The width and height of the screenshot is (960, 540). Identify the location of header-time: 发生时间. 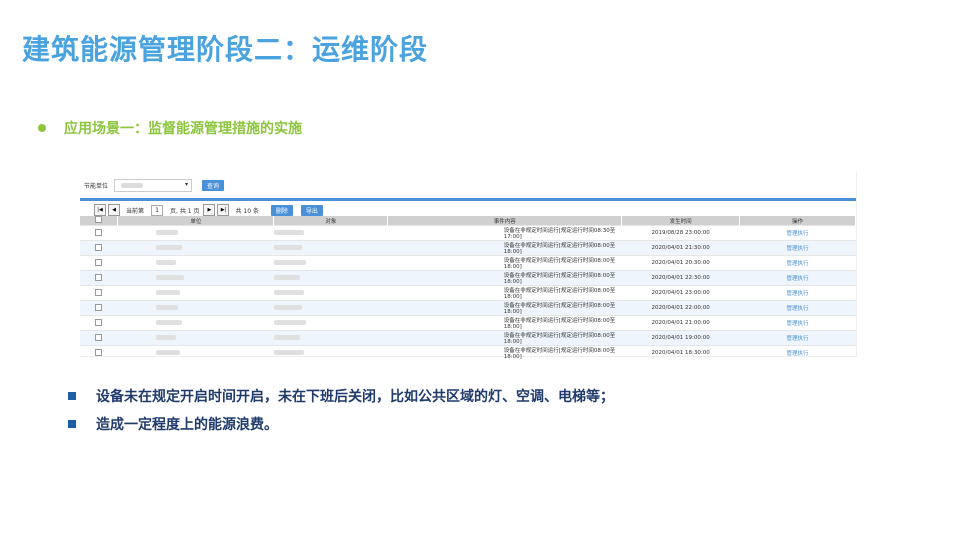
(681, 221).